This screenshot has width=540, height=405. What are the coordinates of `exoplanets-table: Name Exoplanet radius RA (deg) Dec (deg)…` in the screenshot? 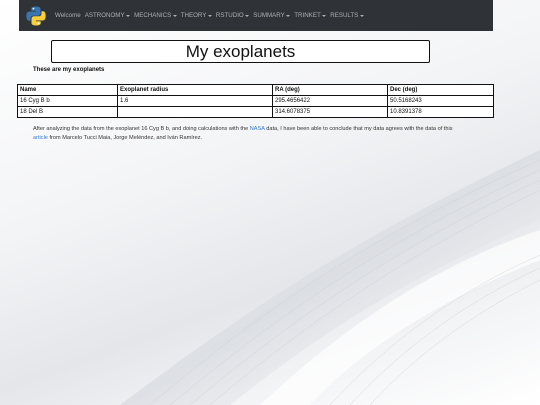 It's located at (255, 101).